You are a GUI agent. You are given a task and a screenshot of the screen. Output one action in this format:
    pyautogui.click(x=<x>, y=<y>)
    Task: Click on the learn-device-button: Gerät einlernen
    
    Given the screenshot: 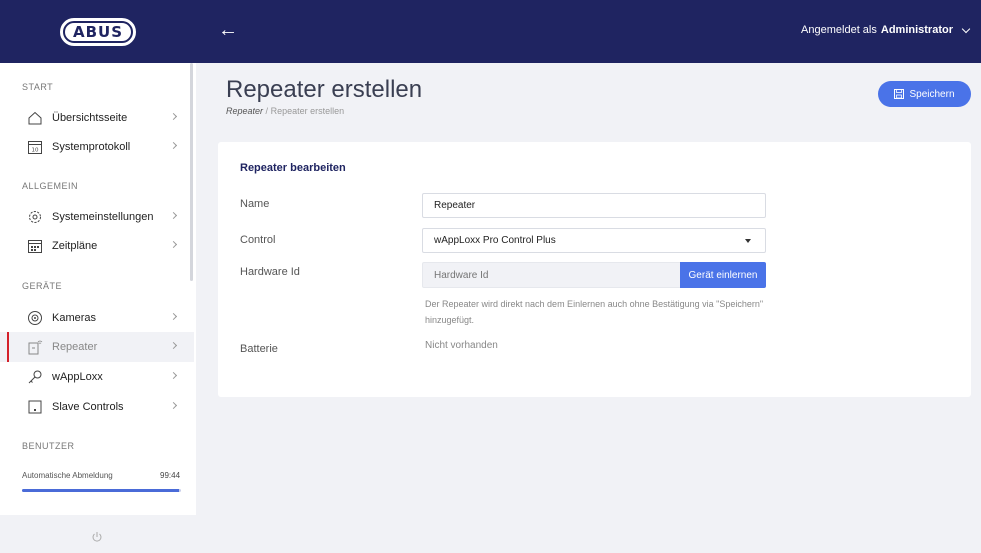 What is the action you would take?
    pyautogui.click(x=723, y=275)
    